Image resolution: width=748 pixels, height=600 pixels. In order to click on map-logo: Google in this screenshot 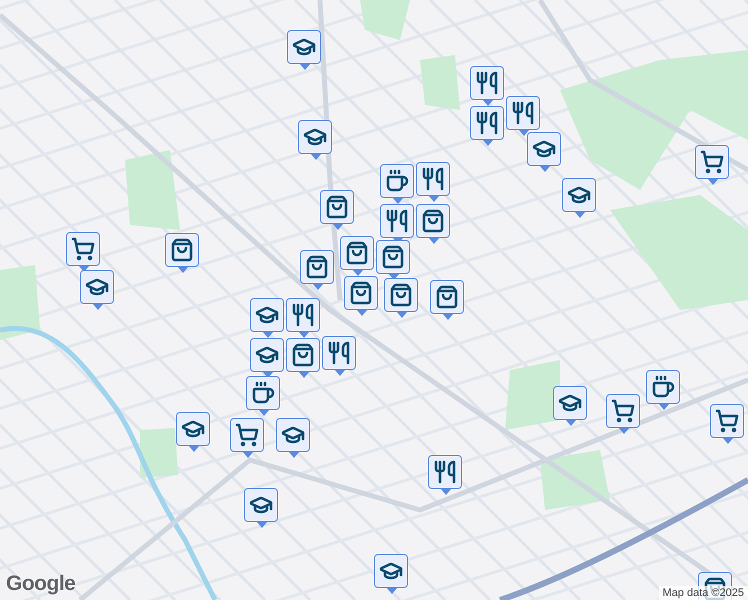, I will do `click(41, 584)`.